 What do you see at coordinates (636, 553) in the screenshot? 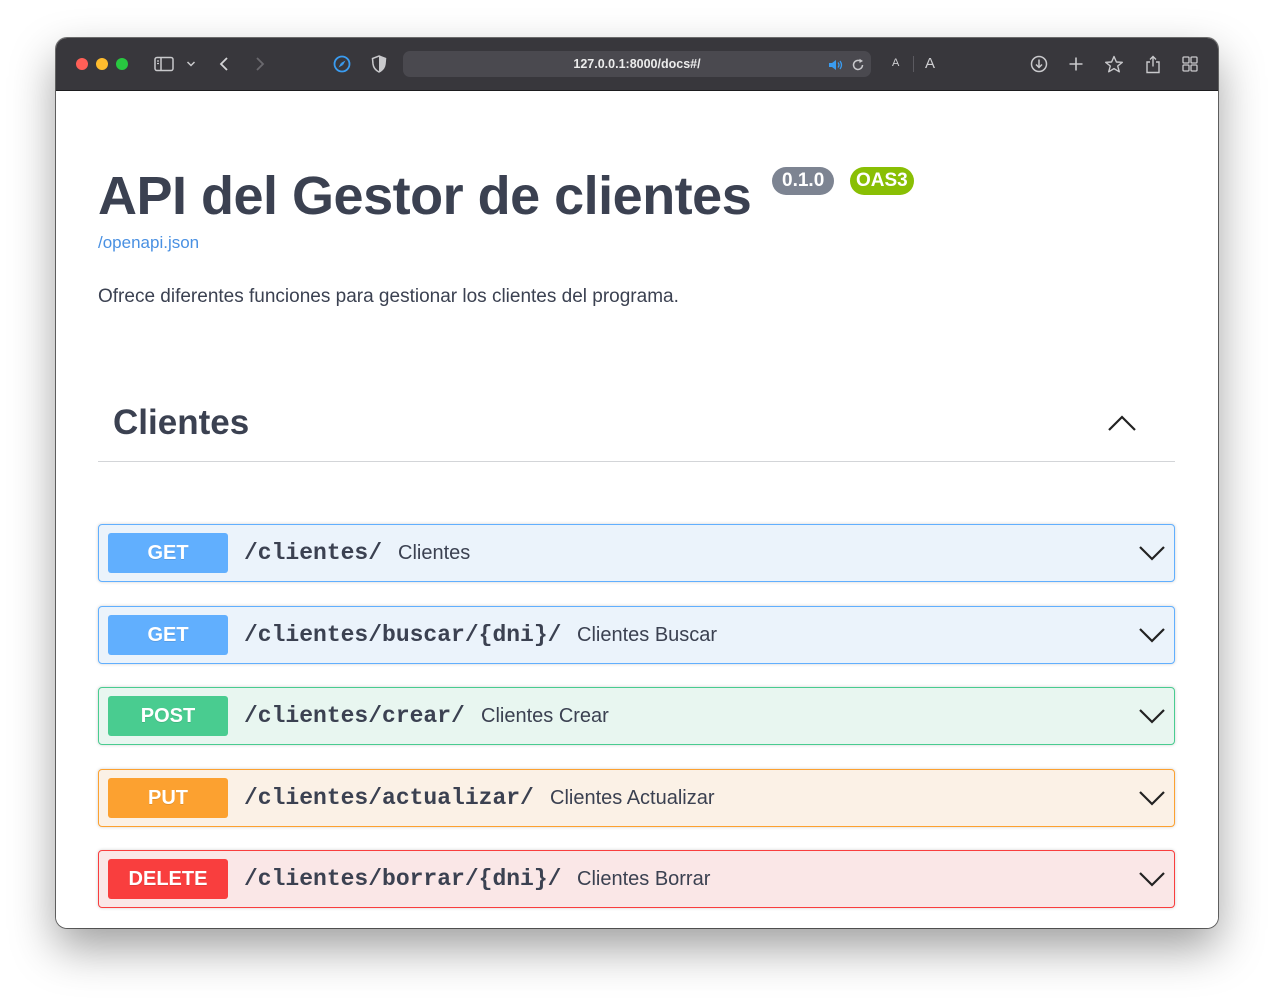
I see `operation-get-clientes: GET /clientes/ Clientes` at bounding box center [636, 553].